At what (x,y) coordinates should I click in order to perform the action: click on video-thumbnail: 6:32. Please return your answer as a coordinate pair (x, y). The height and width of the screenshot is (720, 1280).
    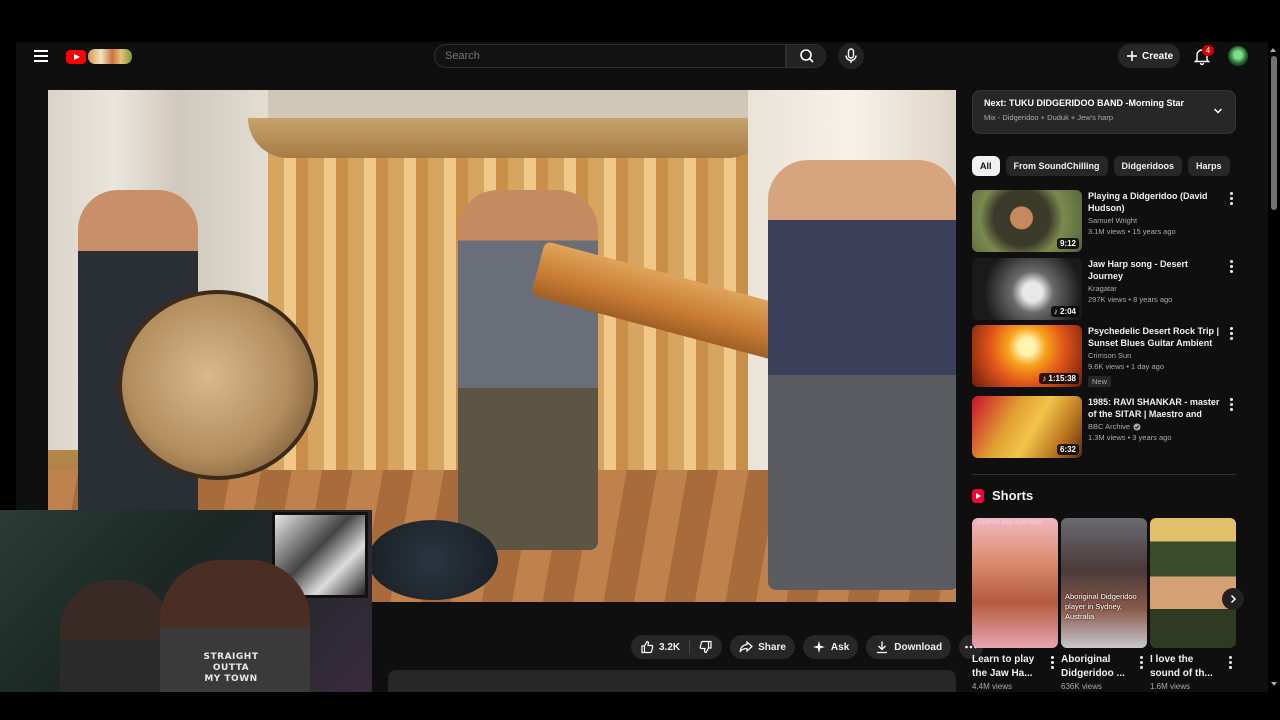
    Looking at the image, I should click on (1027, 427).